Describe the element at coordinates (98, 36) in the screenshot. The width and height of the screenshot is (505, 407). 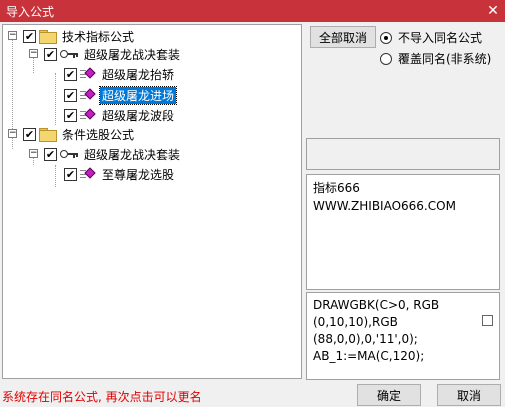
I see `tree-node-label: 技术指标公式` at that location.